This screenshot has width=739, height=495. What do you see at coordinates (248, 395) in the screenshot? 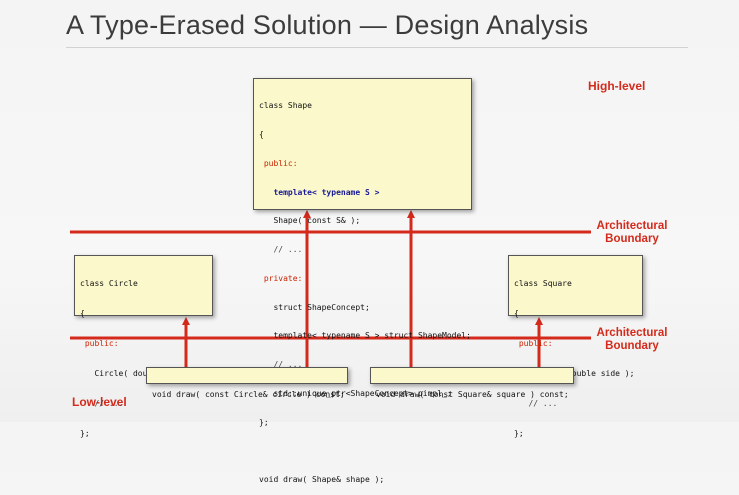
I see `draw-circle-signature: void draw( const Circle& circle ) const;` at bounding box center [248, 395].